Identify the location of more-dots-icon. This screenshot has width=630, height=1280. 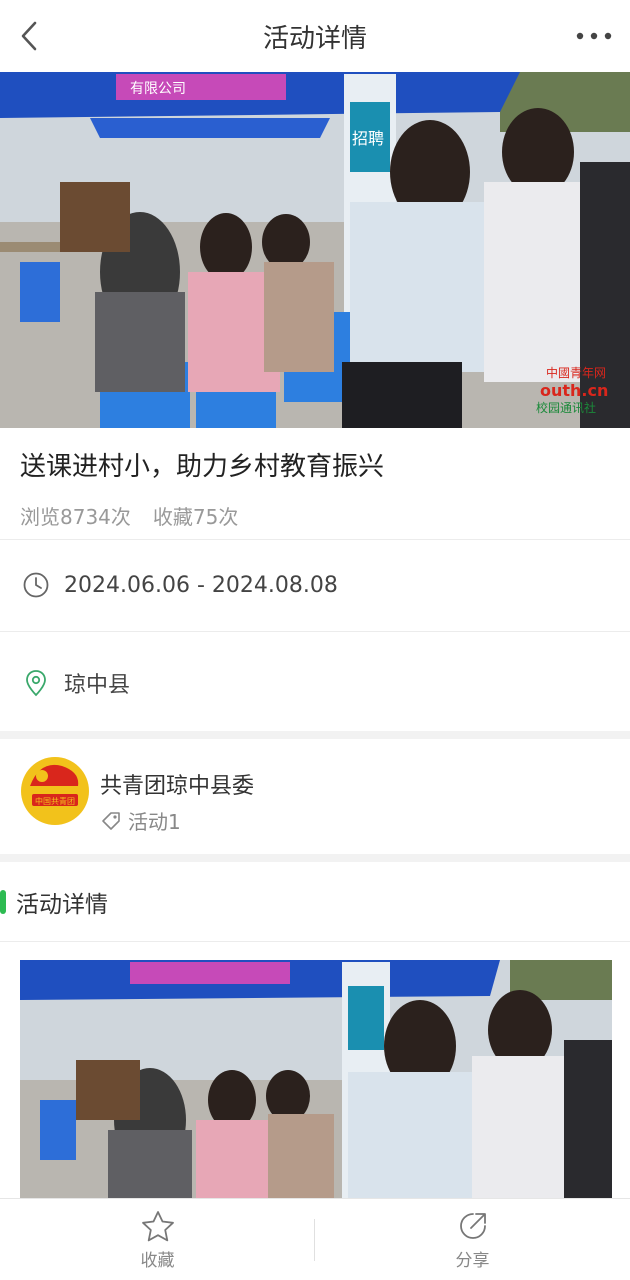
(594, 36).